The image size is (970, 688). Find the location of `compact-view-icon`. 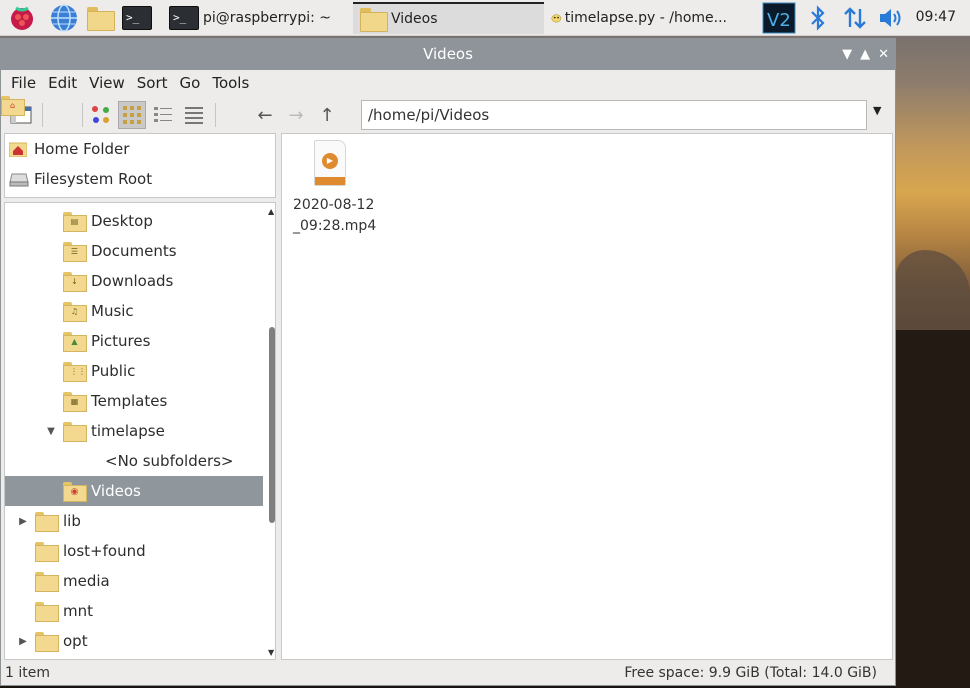

compact-view-icon is located at coordinates (163, 115).